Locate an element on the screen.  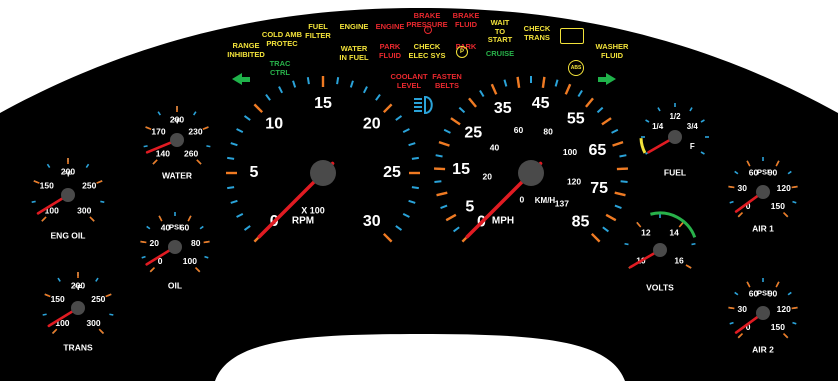
fuel-label: FUEL is located at coordinates (675, 172).